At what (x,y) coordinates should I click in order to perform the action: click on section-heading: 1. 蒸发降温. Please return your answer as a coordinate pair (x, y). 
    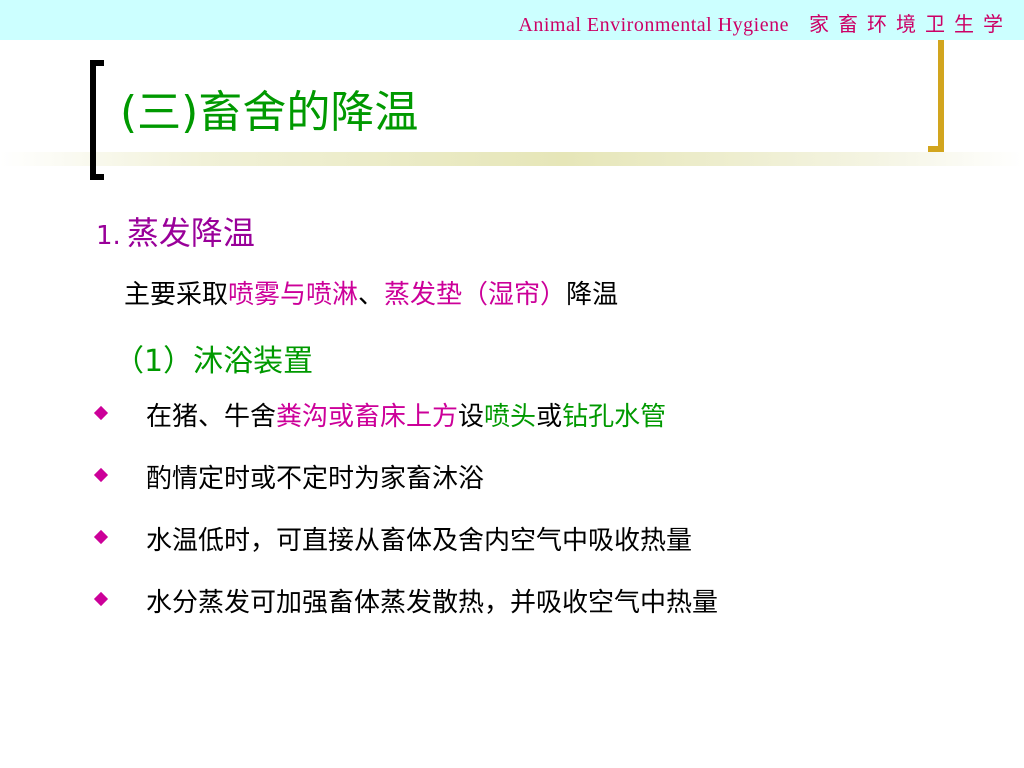
    Looking at the image, I should click on (175, 231).